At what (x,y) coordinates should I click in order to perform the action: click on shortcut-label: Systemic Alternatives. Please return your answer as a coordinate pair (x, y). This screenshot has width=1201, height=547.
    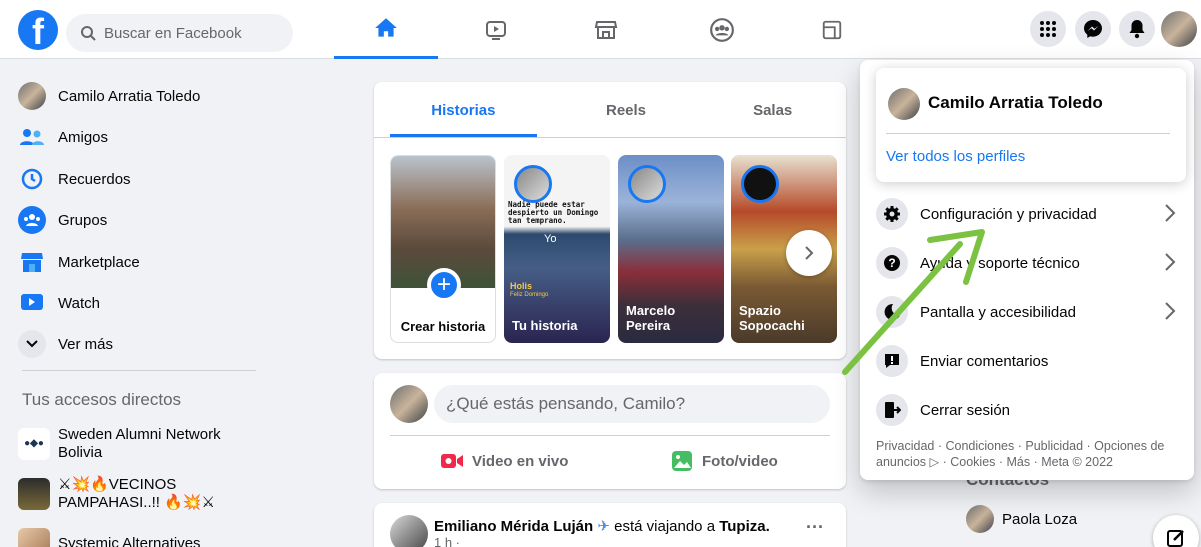
    Looking at the image, I should click on (129, 541).